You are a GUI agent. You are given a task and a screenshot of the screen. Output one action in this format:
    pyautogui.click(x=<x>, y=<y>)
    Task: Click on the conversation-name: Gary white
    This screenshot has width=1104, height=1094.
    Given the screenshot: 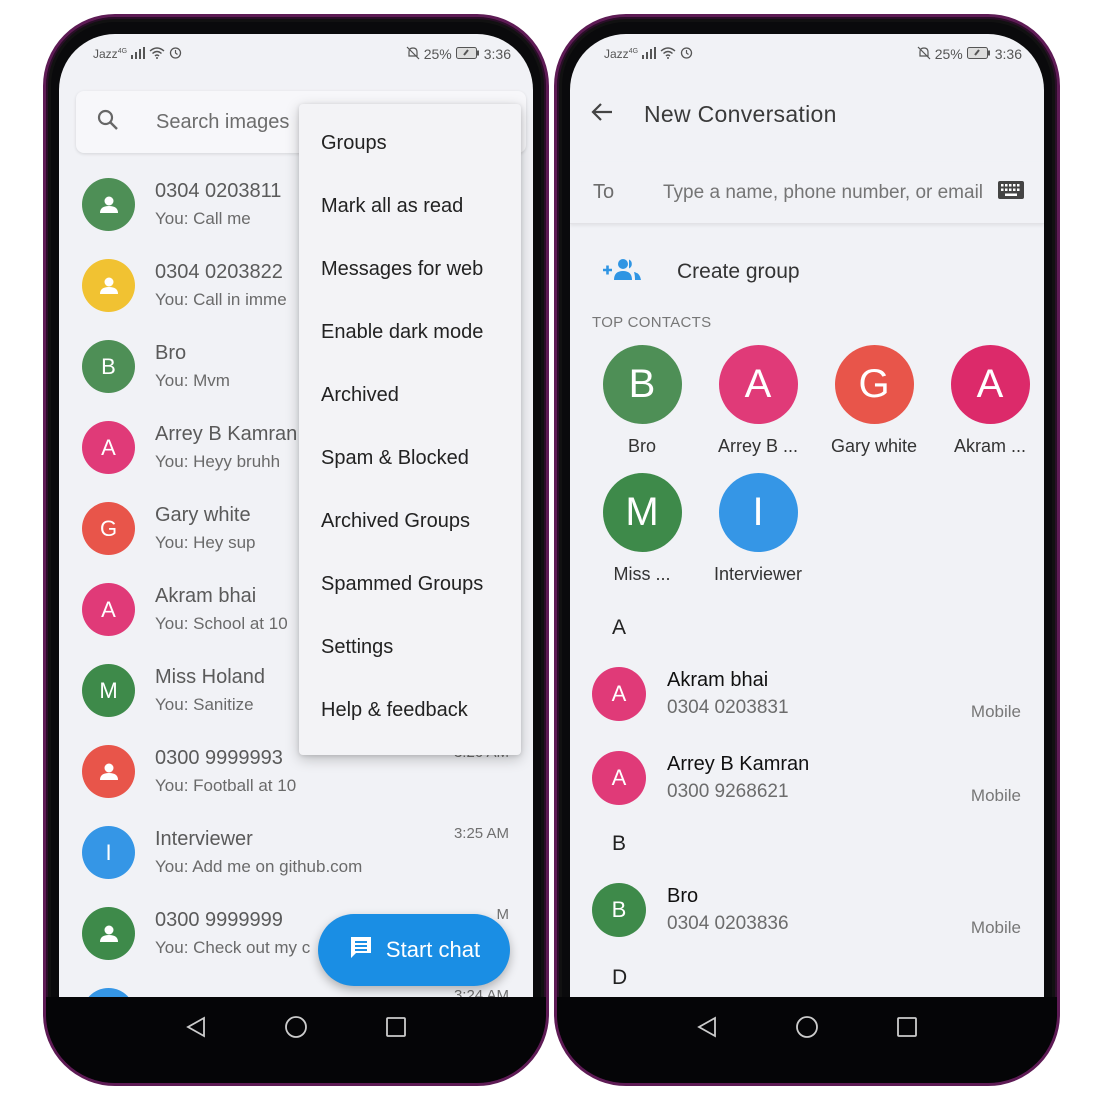 What is the action you would take?
    pyautogui.click(x=203, y=514)
    